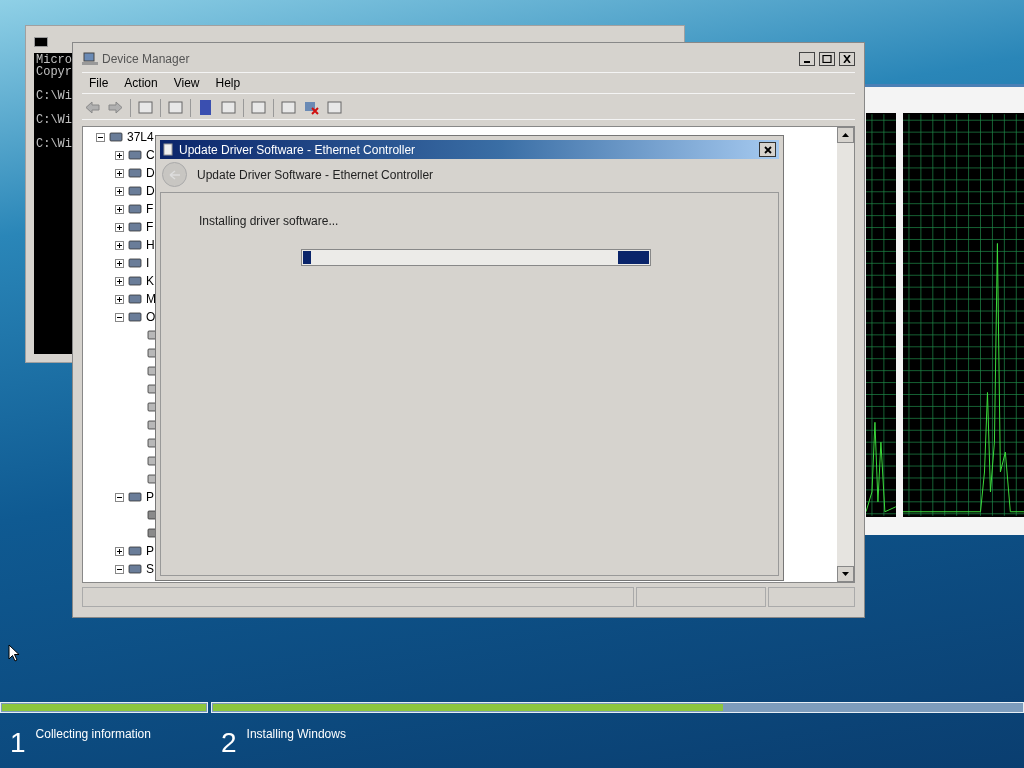  What do you see at coordinates (150, 155) in the screenshot?
I see `tree-item: C` at bounding box center [150, 155].